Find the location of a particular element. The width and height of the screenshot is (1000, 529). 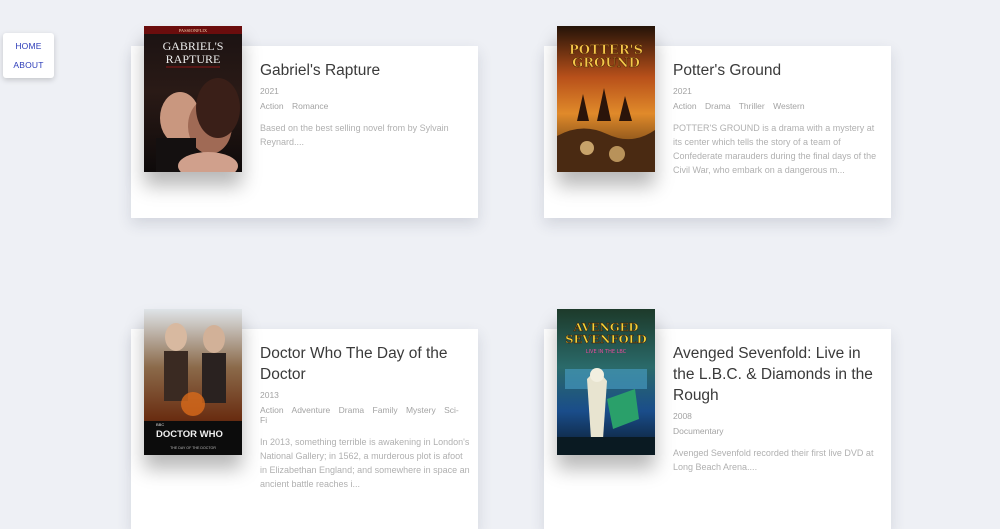

svg-text: DOCTOR WHO is located at coordinates (189, 434).